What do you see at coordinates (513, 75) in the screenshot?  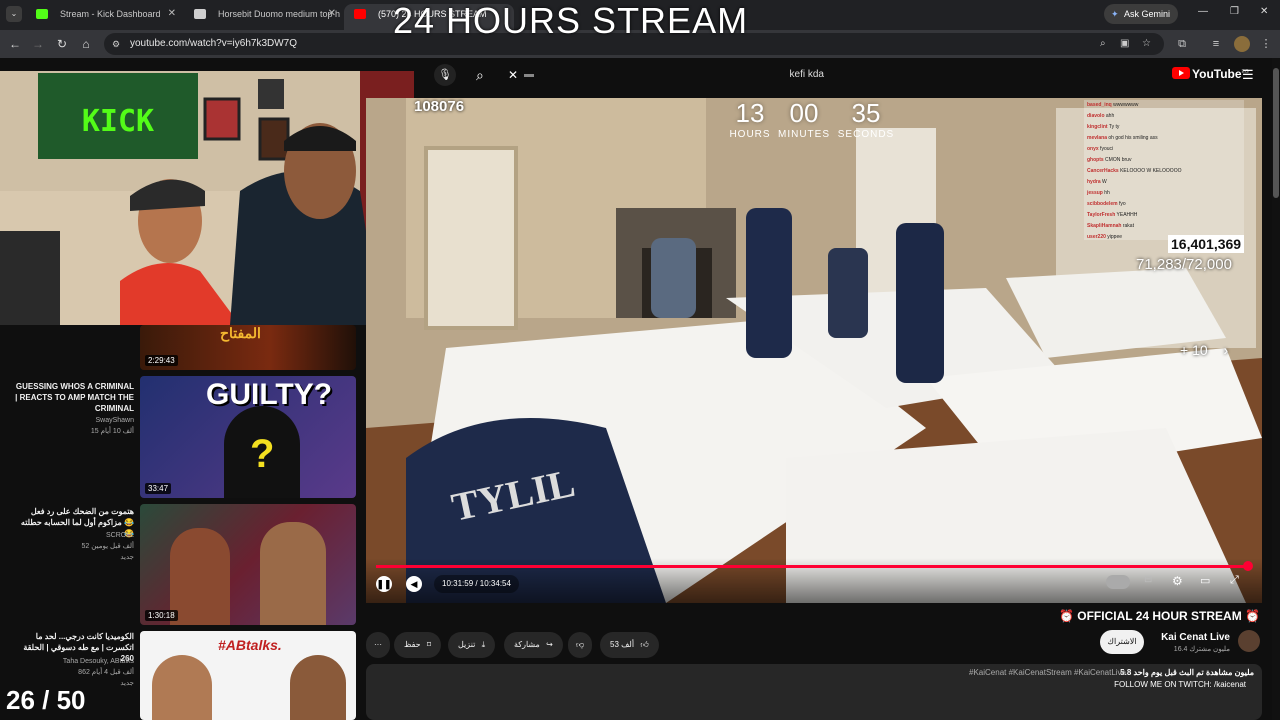 I see `clear-search-icon: ✕` at bounding box center [513, 75].